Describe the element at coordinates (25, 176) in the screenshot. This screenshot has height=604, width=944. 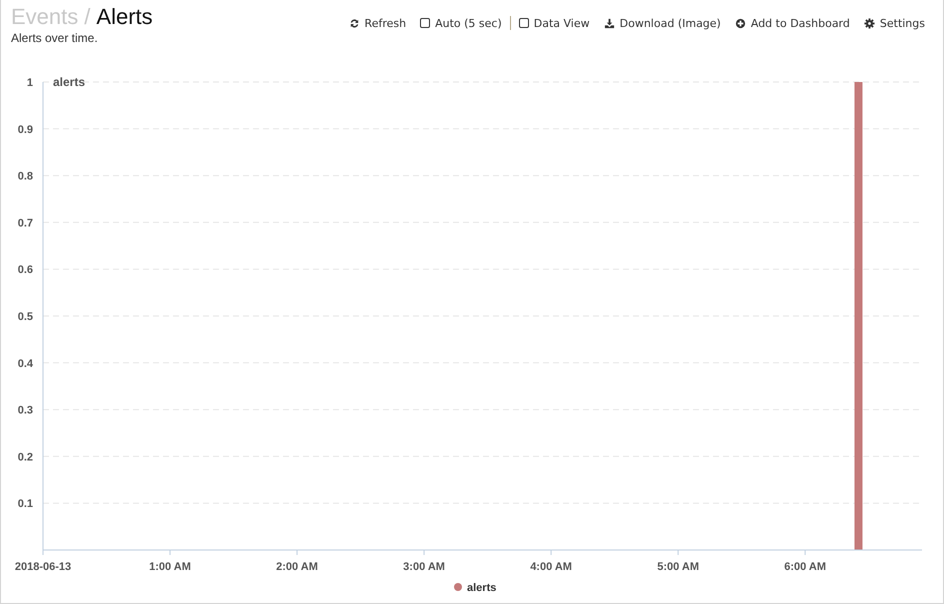
I see `y-axis-label: 0.8` at that location.